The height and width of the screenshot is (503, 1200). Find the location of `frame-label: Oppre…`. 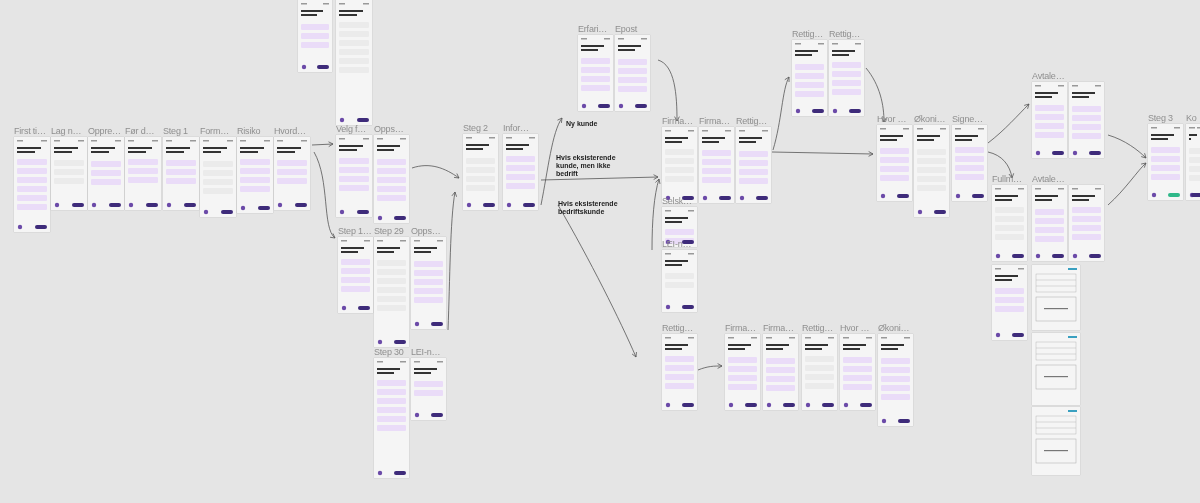

frame-label: Oppre… is located at coordinates (104, 131).